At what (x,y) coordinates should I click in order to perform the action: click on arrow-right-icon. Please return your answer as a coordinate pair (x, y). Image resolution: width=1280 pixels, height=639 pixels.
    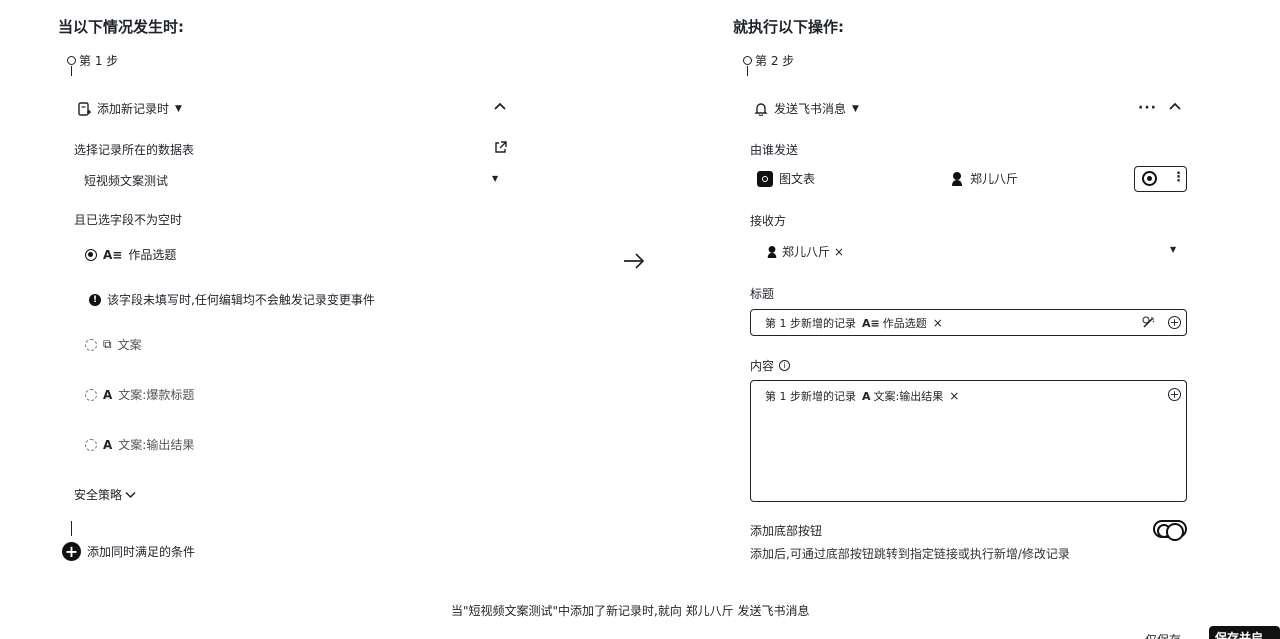
    Looking at the image, I should click on (634, 262).